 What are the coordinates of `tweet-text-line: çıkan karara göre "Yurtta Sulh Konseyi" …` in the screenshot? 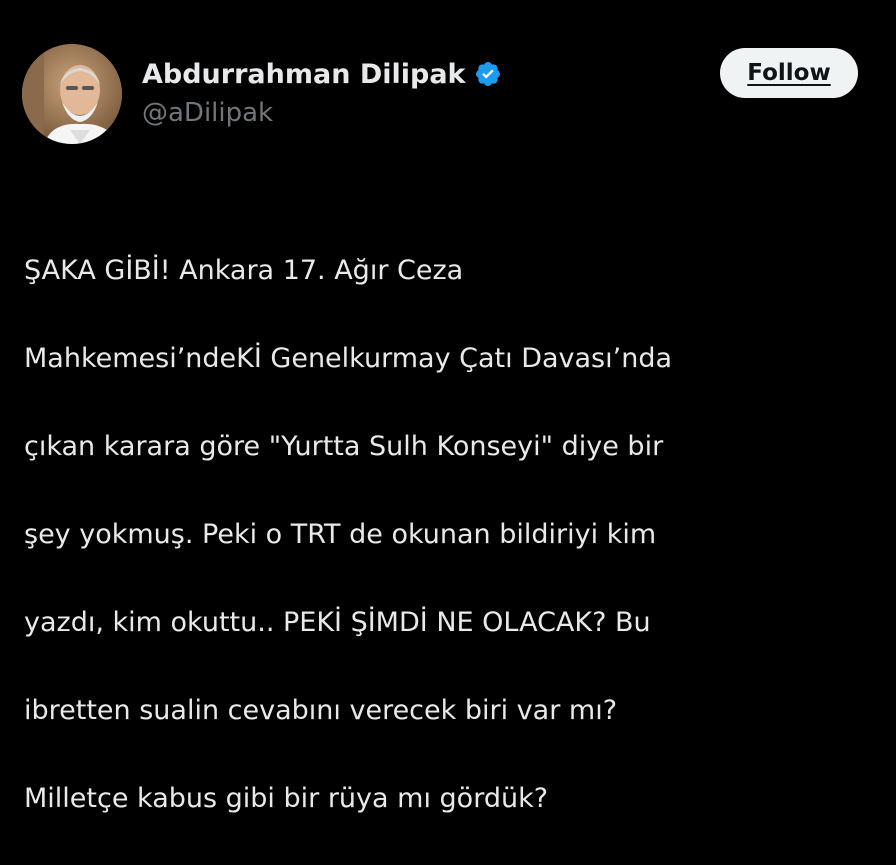 It's located at (344, 446).